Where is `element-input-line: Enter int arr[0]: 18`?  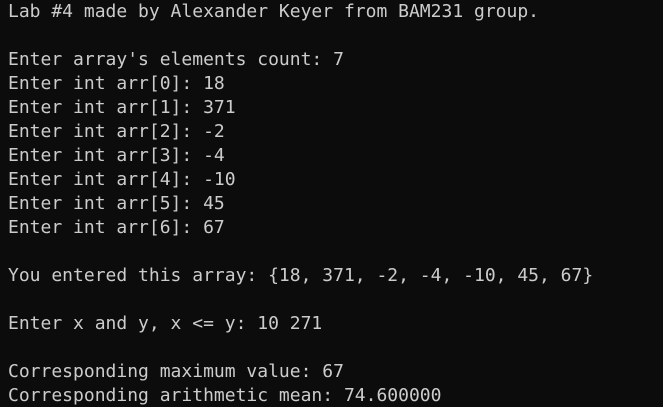
element-input-line: Enter int arr[0]: 18 is located at coordinates (116, 83).